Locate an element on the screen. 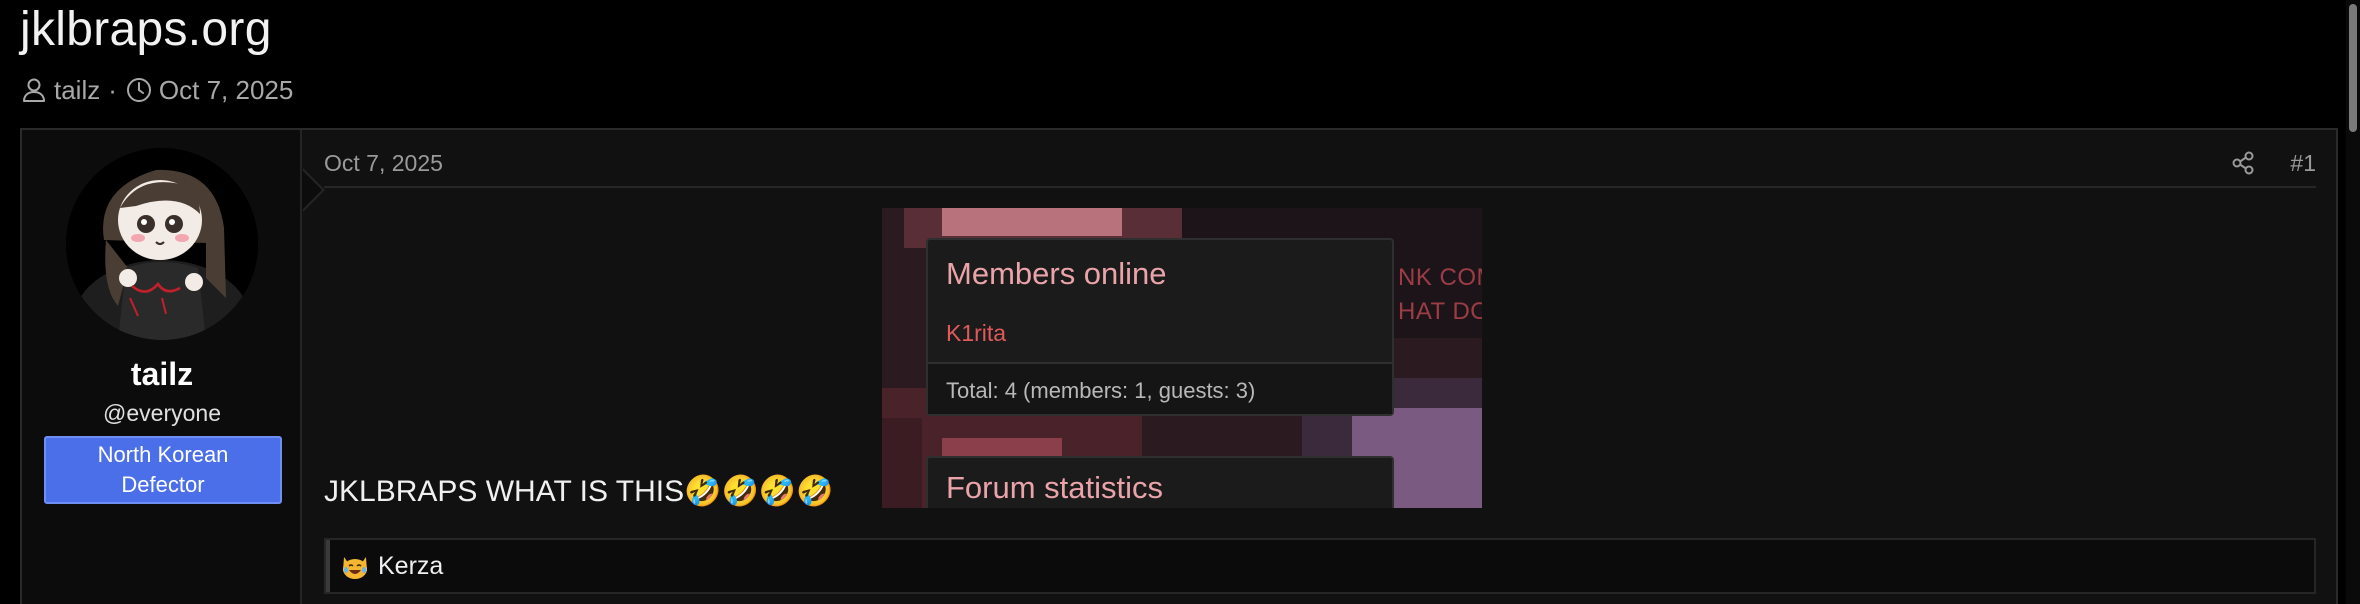  post-body-text: JKLBRAPS WHAT IS THIS🤣🤣🤣🤣 is located at coordinates (579, 491).